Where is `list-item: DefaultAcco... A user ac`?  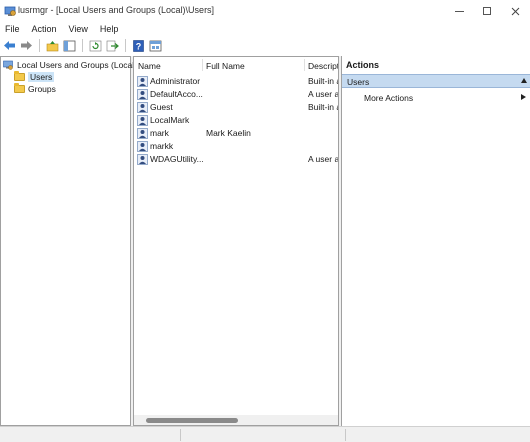 list-item: DefaultAcco... A user ac is located at coordinates (236, 94).